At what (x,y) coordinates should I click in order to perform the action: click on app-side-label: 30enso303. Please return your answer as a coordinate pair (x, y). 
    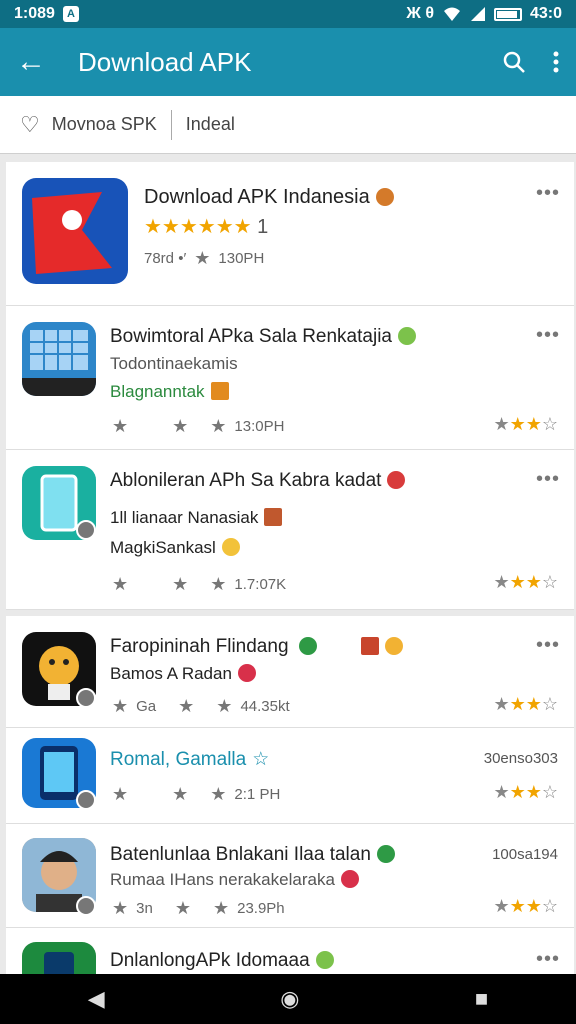
    Looking at the image, I should click on (520, 758).